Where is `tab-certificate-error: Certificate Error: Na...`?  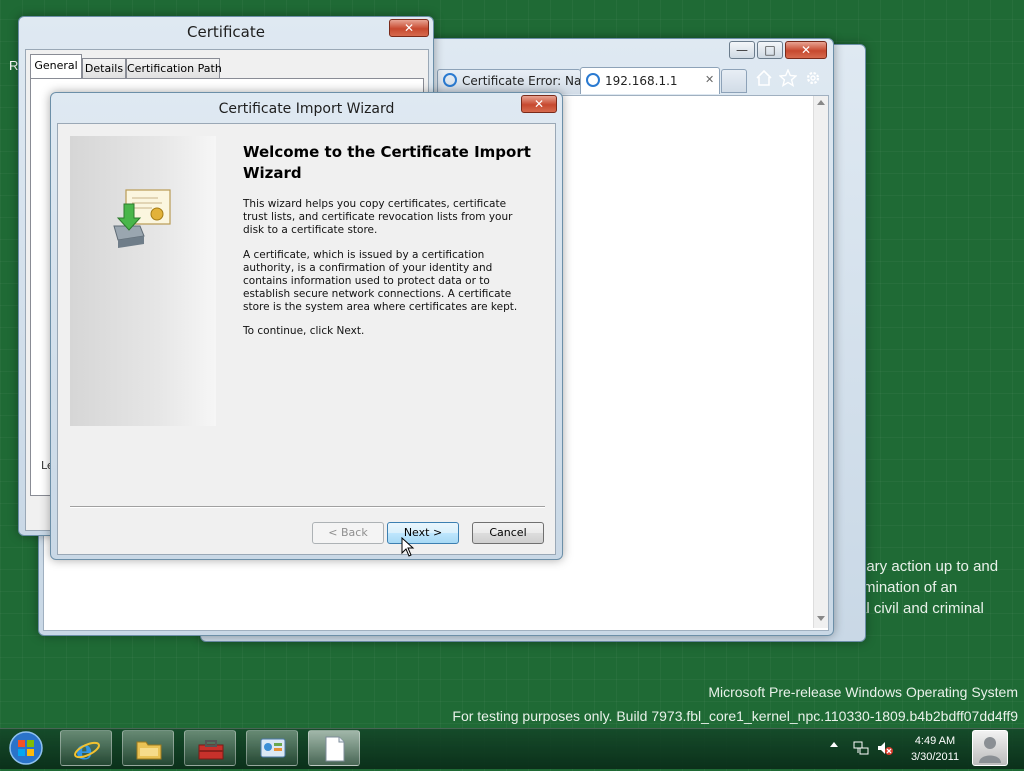 tab-certificate-error: Certificate Error: Na... is located at coordinates (515, 81).